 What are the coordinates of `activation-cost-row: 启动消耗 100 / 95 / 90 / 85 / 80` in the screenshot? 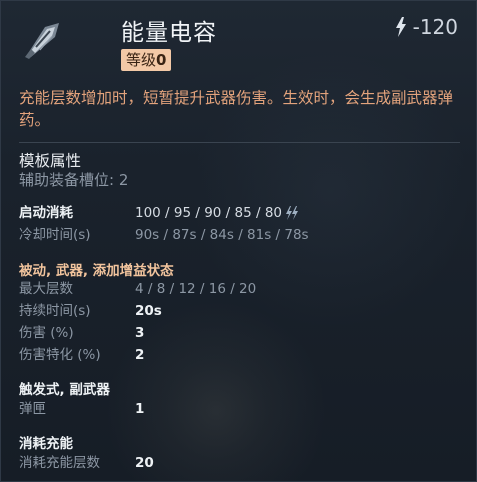 It's located at (239, 213).